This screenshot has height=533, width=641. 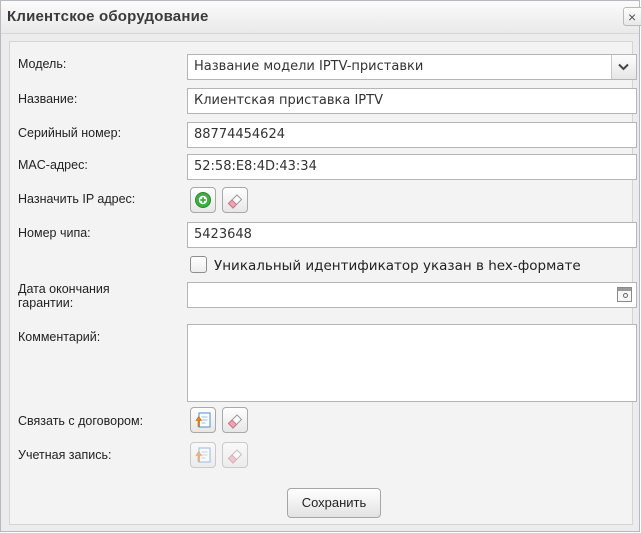 I want to click on chevron-down-icon, so click(x=623, y=67).